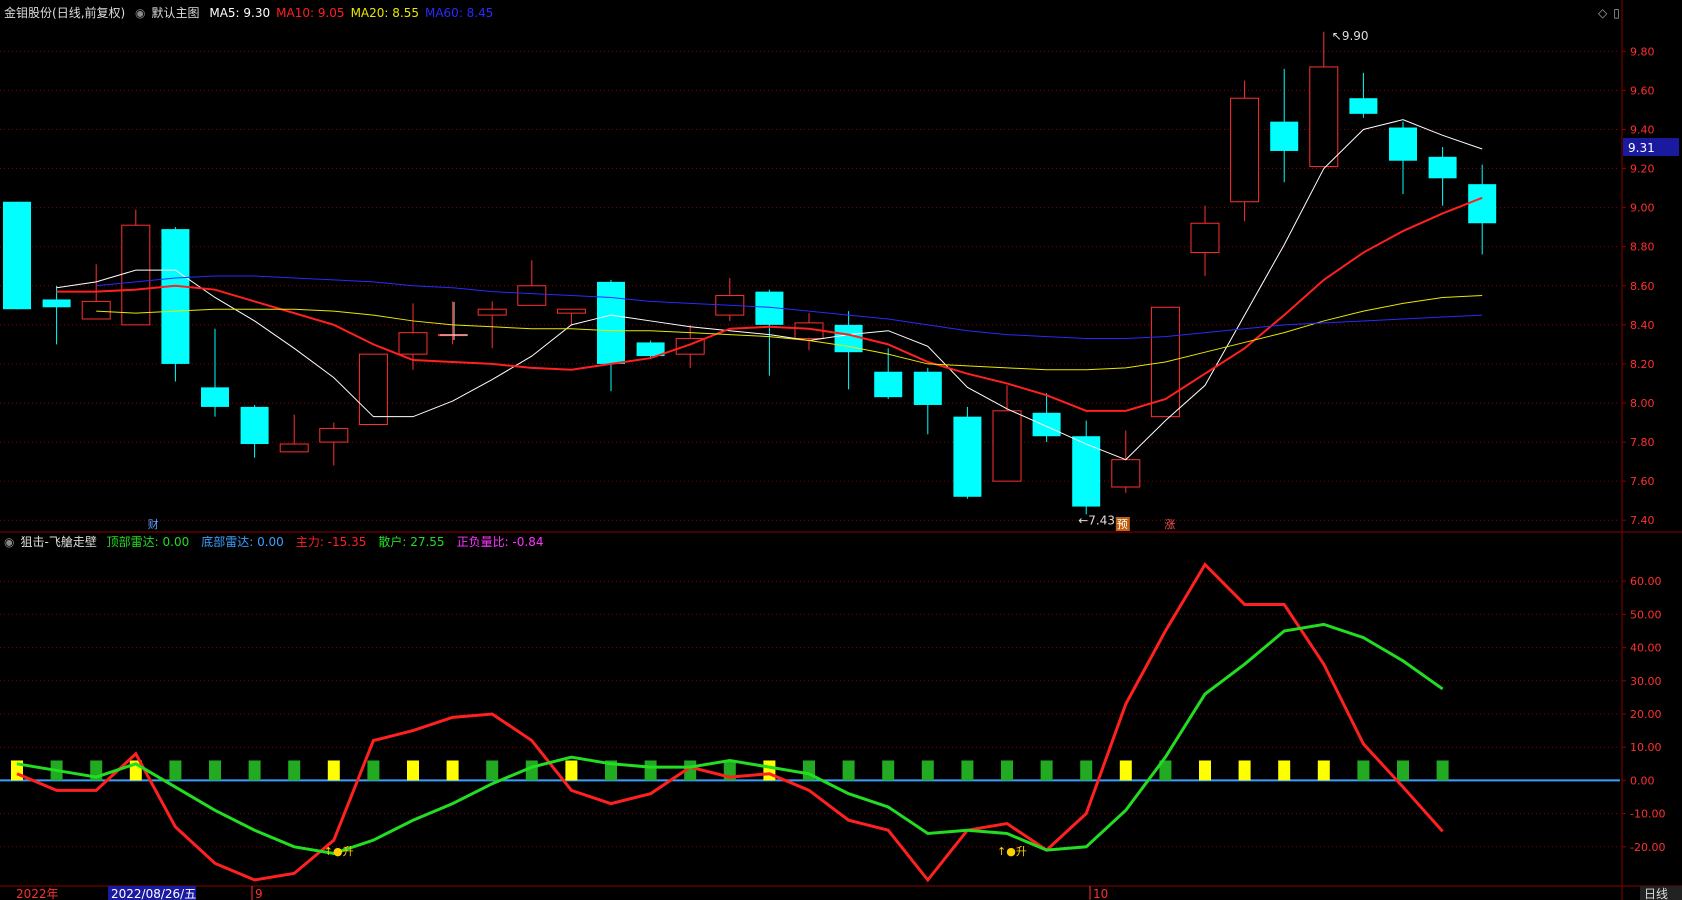 This screenshot has height=900, width=1682. Describe the element at coordinates (259, 893) in the screenshot. I see `date-label-month: 9` at that location.